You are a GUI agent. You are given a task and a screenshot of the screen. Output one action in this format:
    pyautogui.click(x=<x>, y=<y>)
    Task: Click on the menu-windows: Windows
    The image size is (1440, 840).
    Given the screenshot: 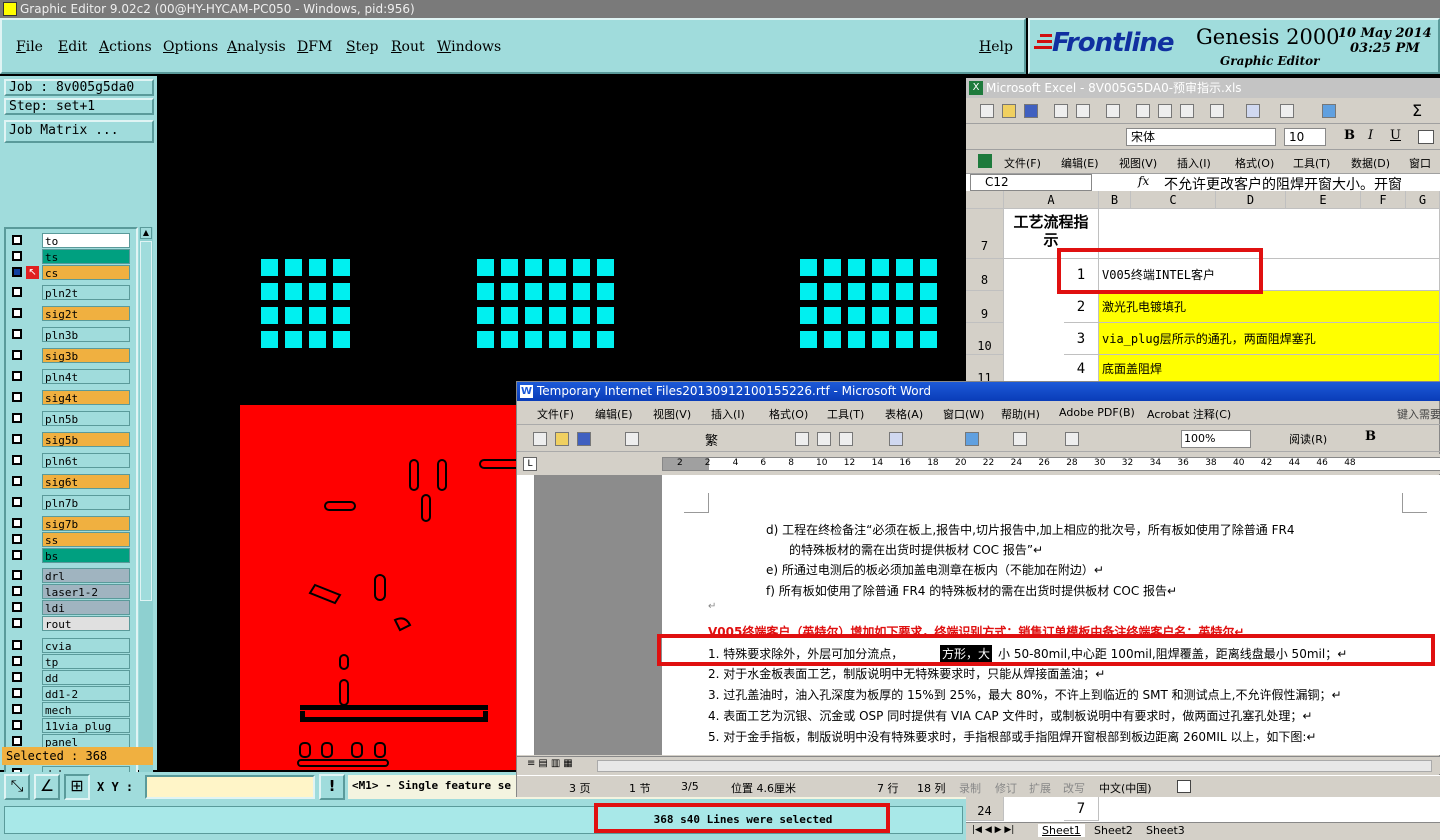 What is the action you would take?
    pyautogui.click(x=469, y=47)
    